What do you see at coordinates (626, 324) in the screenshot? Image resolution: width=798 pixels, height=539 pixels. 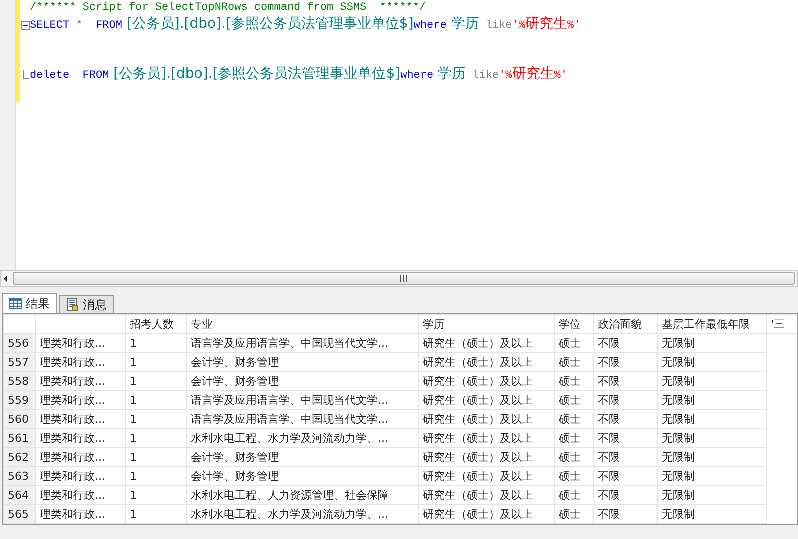 I see `column-header: 政治面貌` at bounding box center [626, 324].